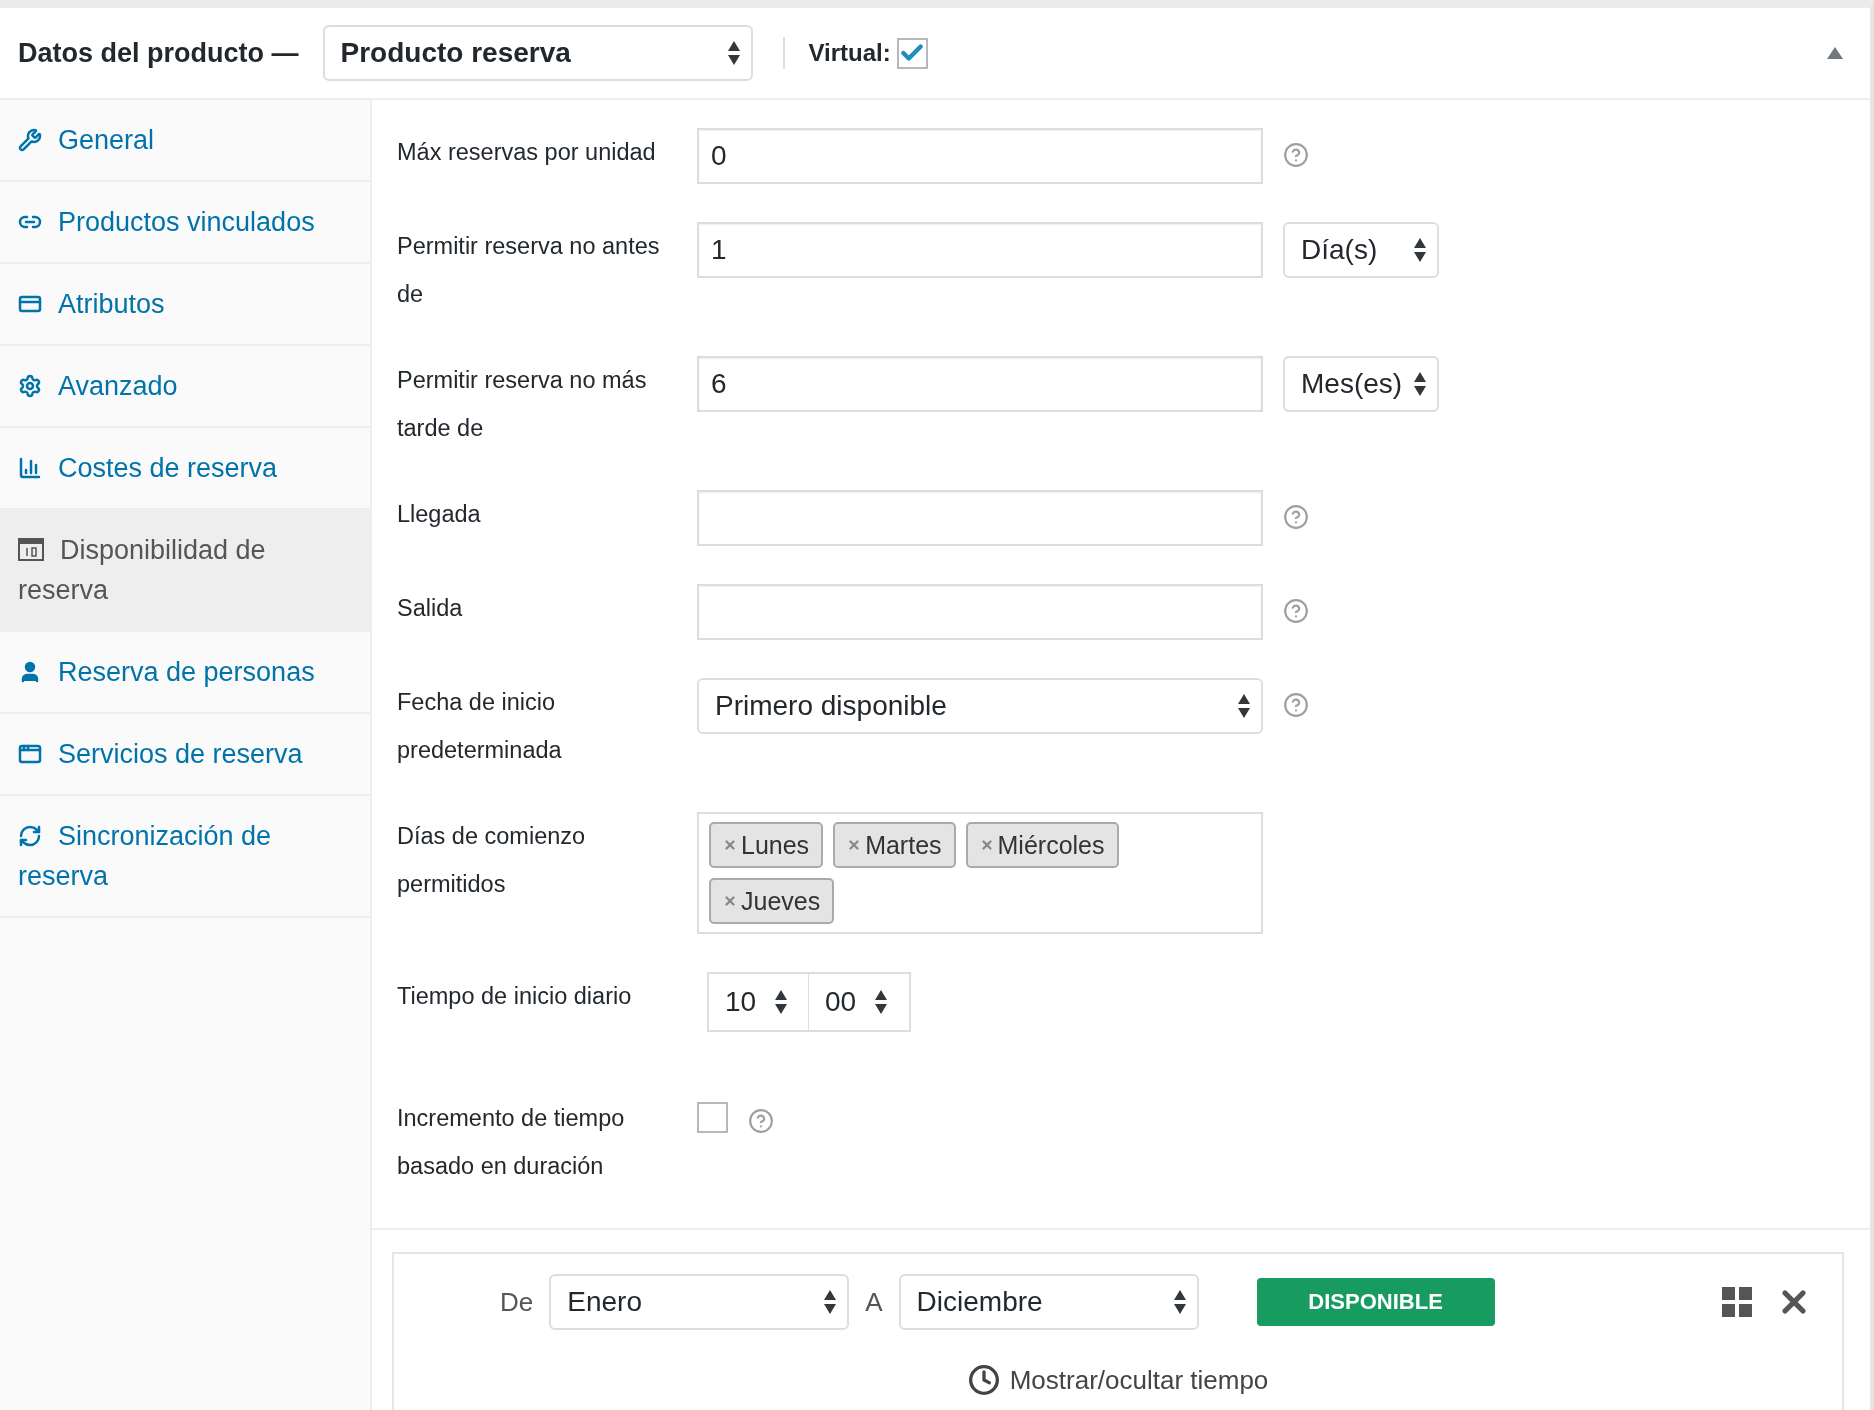 The width and height of the screenshot is (1874, 1410). I want to click on bar-chart-icon, so click(30, 468).